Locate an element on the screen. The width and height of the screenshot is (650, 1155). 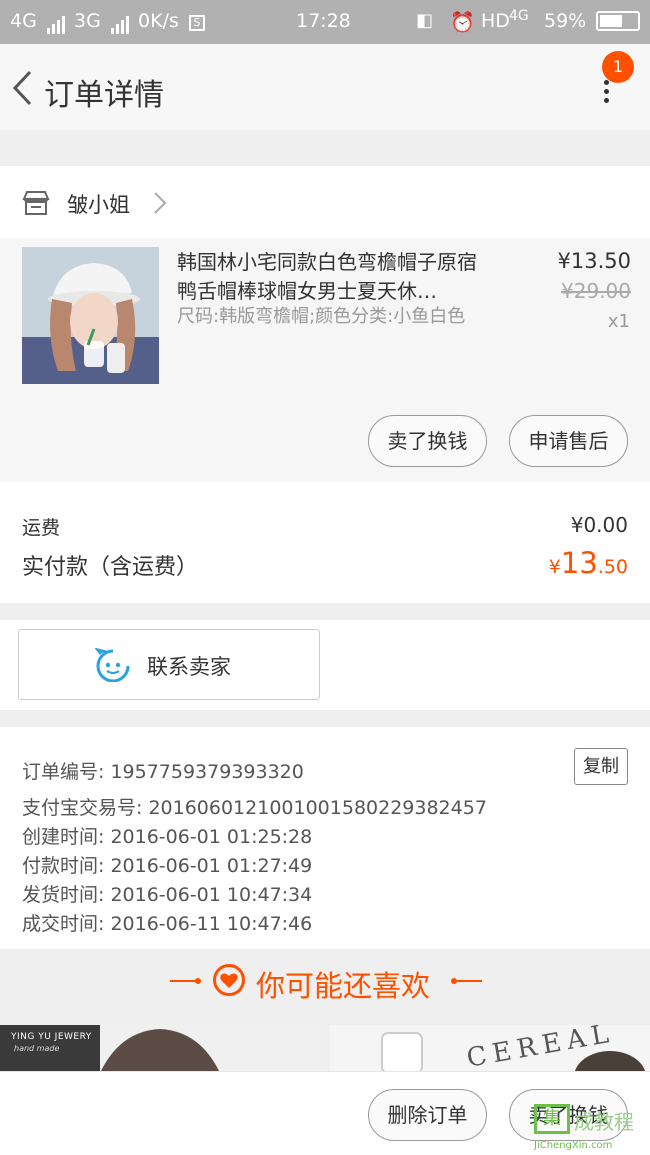
created-time: 创建时间: 2016-06-01 01:25:28 is located at coordinates (167, 837).